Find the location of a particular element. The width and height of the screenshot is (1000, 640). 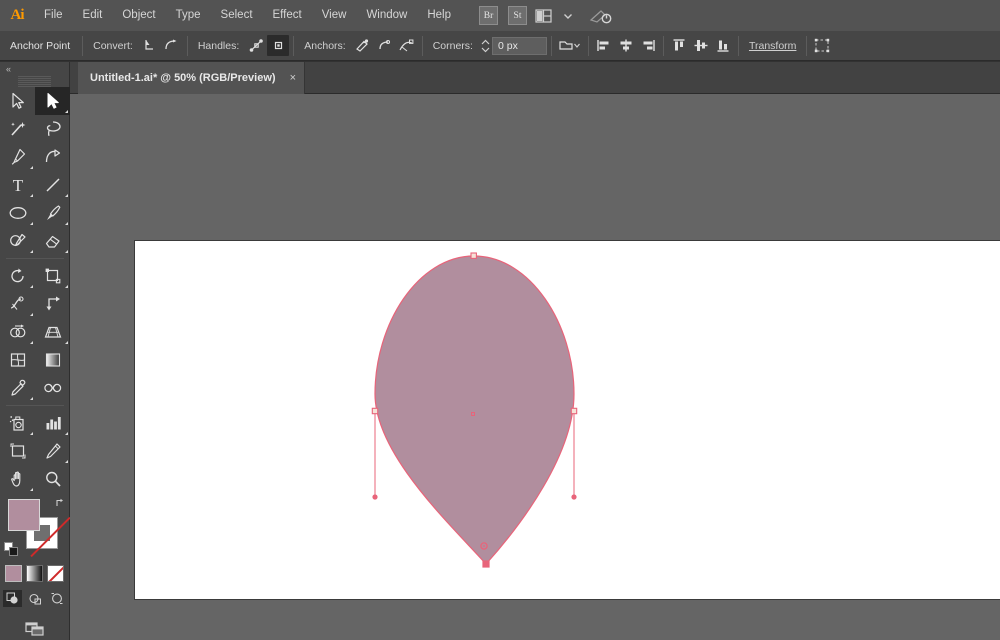

align-vertical-center-icon is located at coordinates (701, 45).